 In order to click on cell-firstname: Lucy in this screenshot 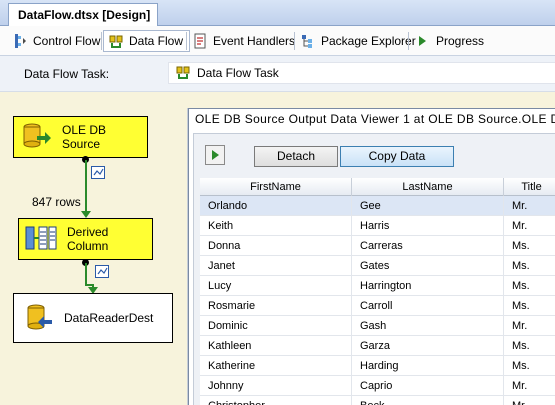, I will do `click(276, 286)`.